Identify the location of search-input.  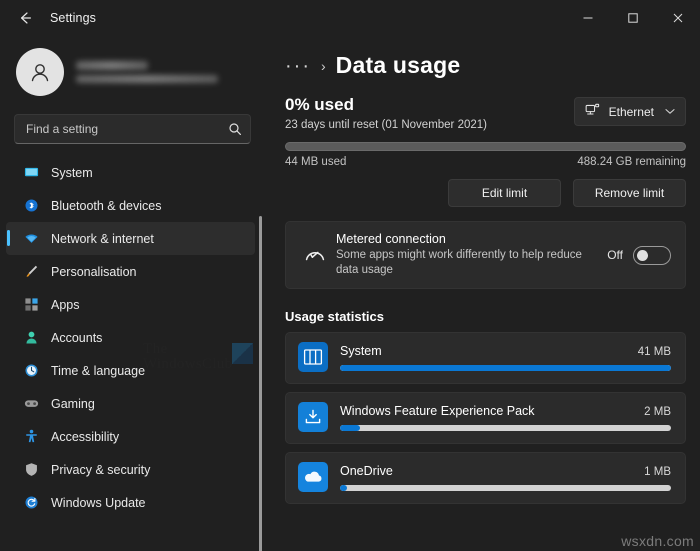
(127, 129).